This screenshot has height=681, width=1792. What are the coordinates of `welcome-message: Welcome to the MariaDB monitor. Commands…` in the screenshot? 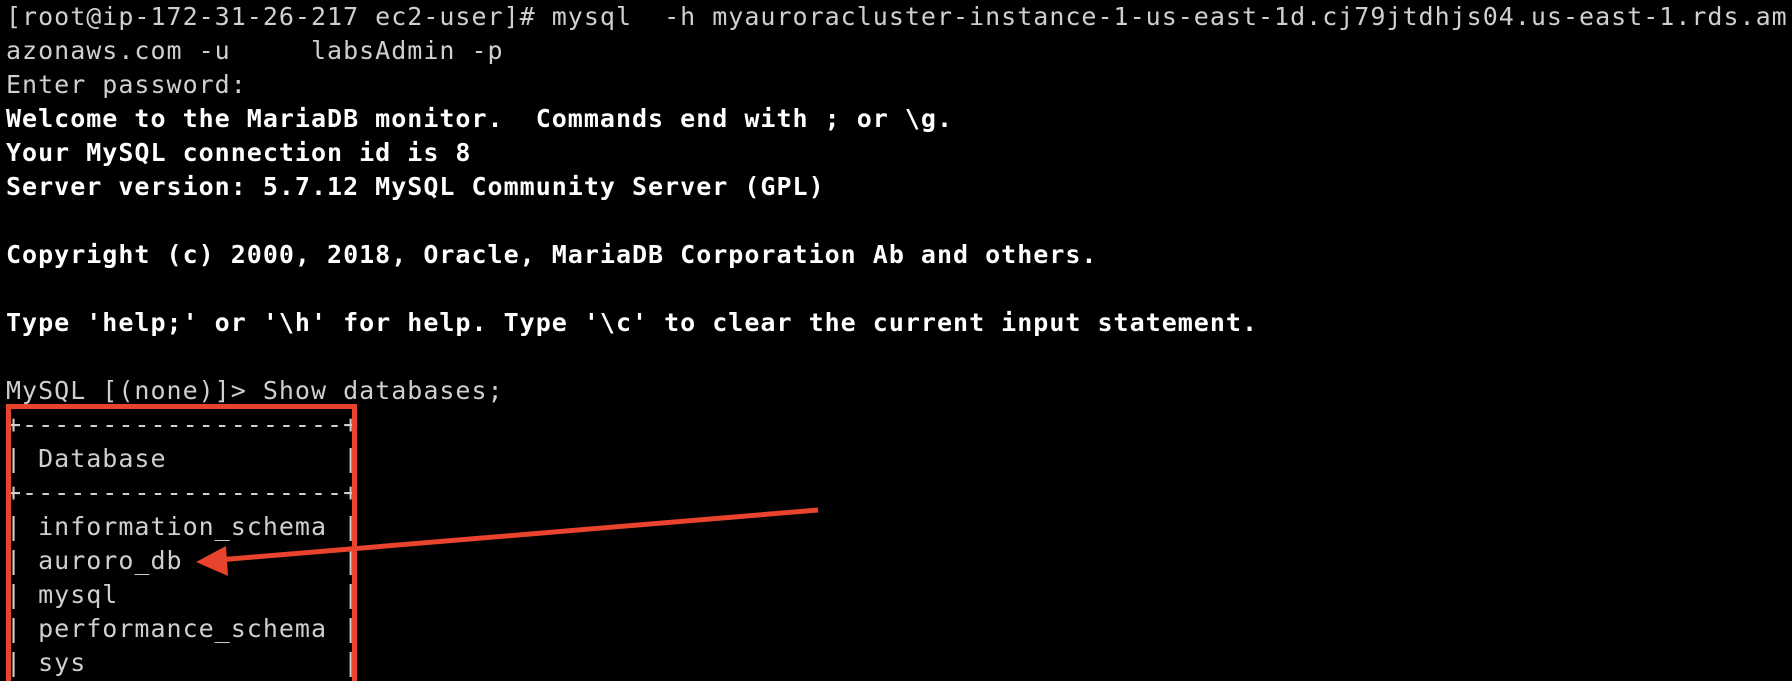 It's located at (480, 118).